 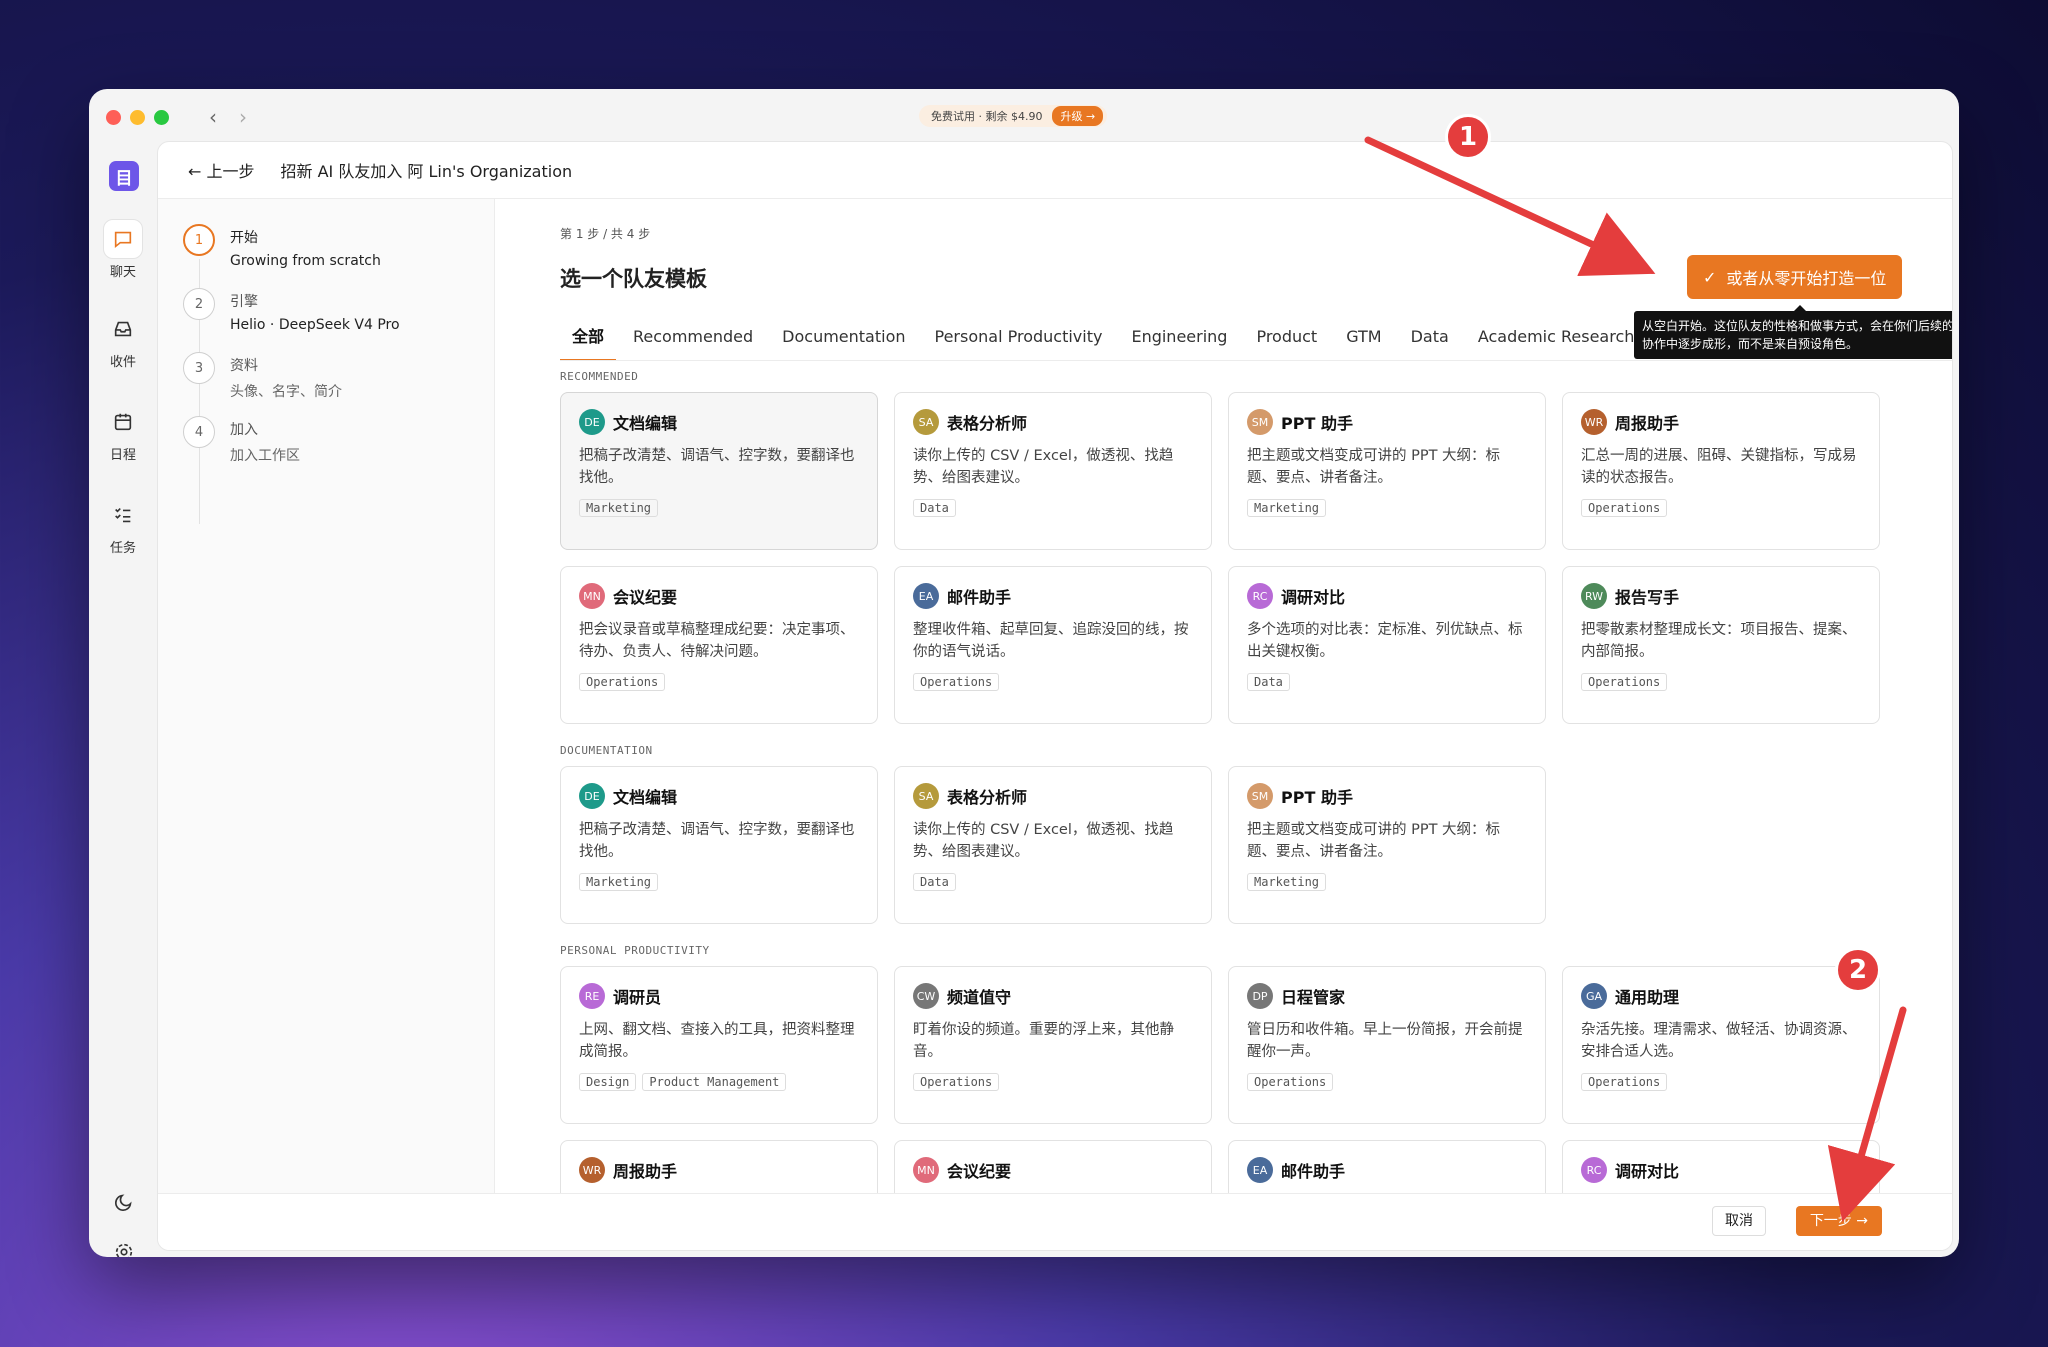 I want to click on annotation-marker-1: 1, so click(x=1468, y=137).